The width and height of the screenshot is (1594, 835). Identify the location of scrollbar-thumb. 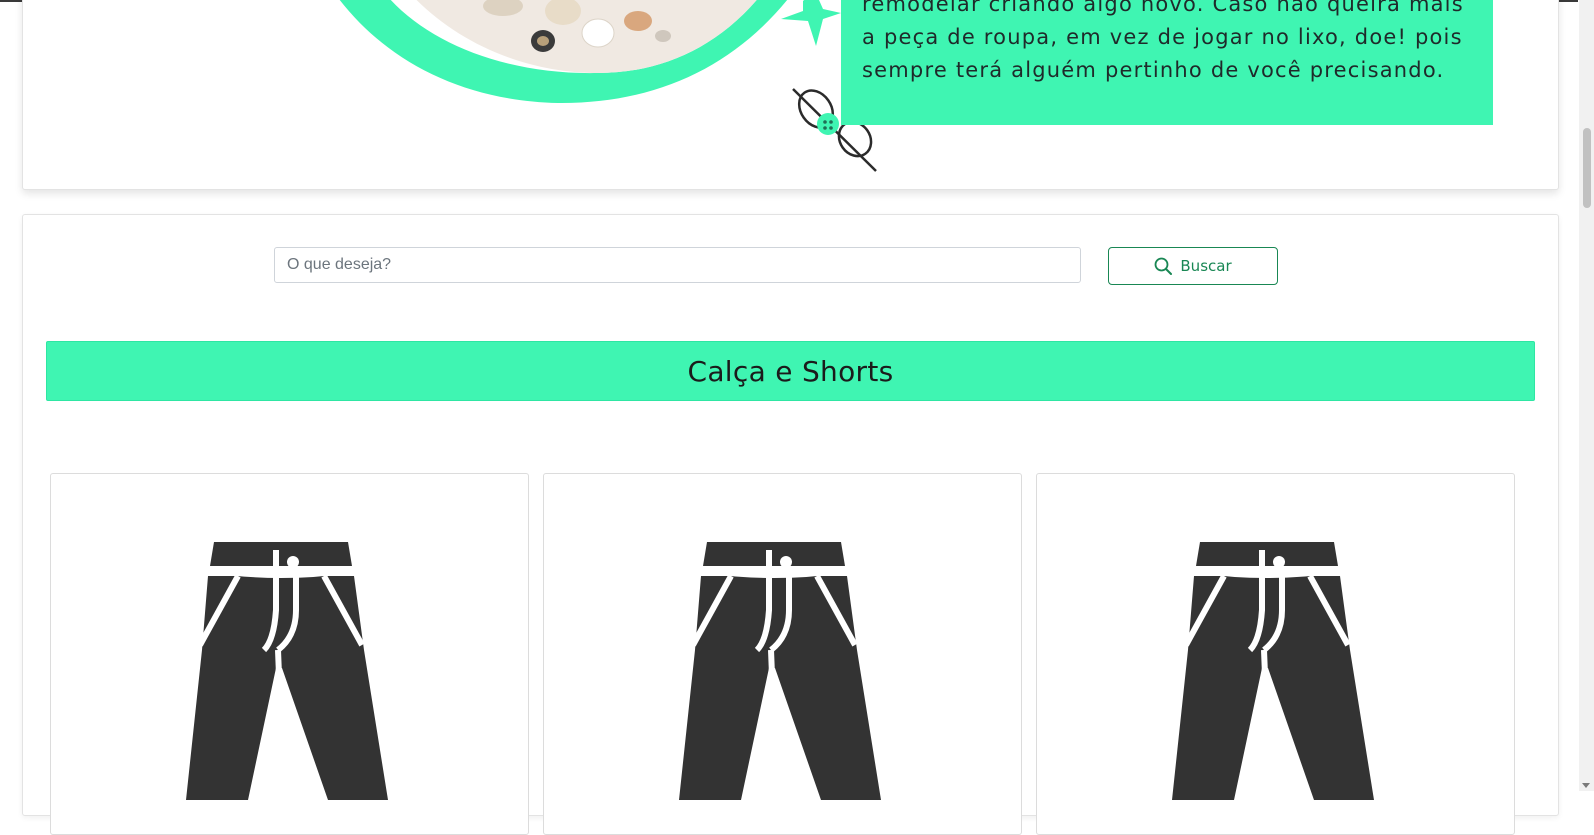
(1587, 168).